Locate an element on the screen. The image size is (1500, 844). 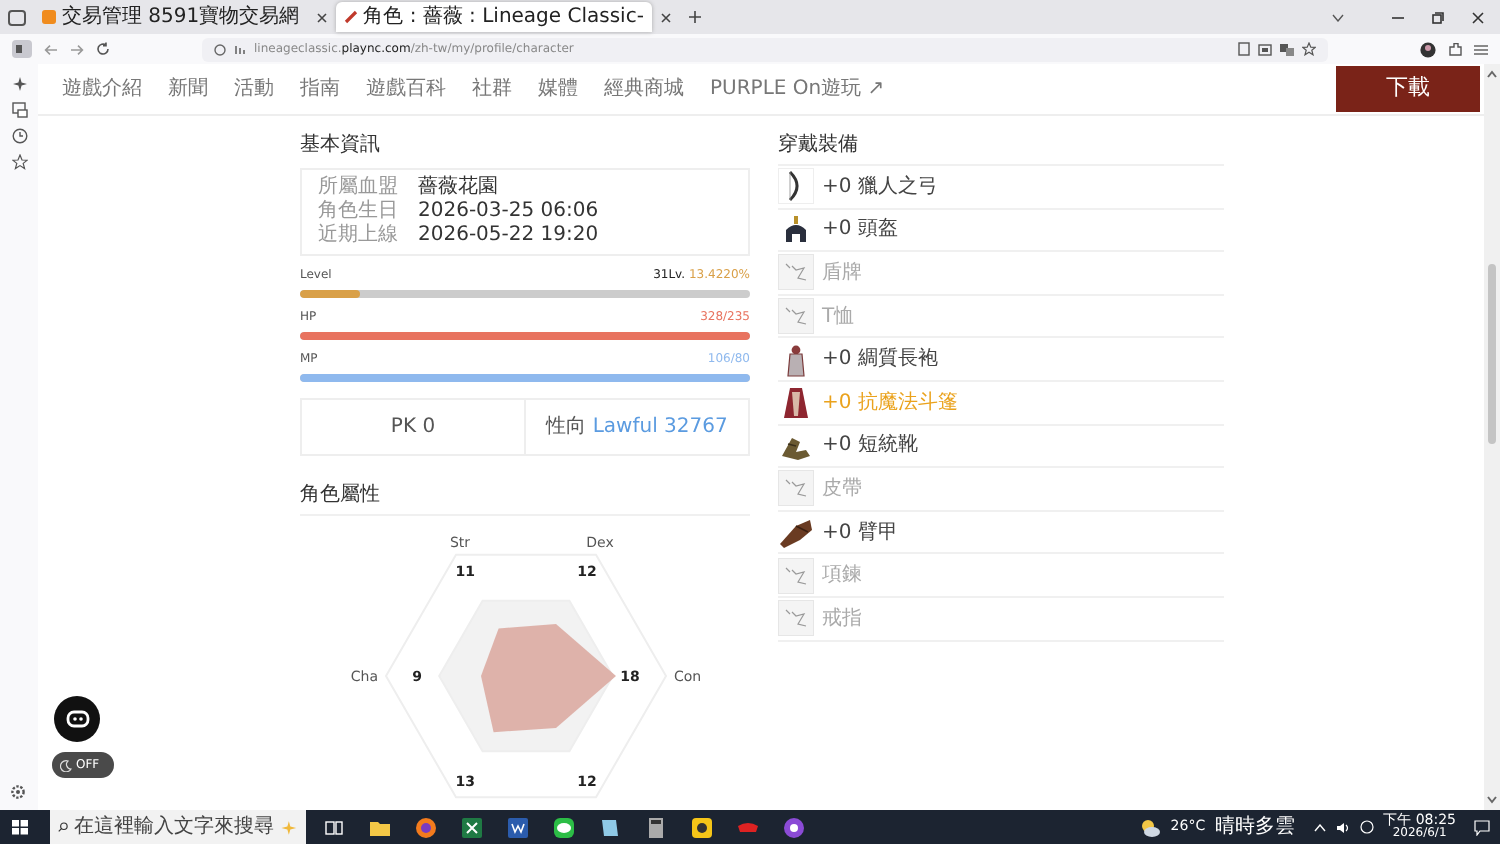
section-title: 基本資訊 is located at coordinates (341, 146).